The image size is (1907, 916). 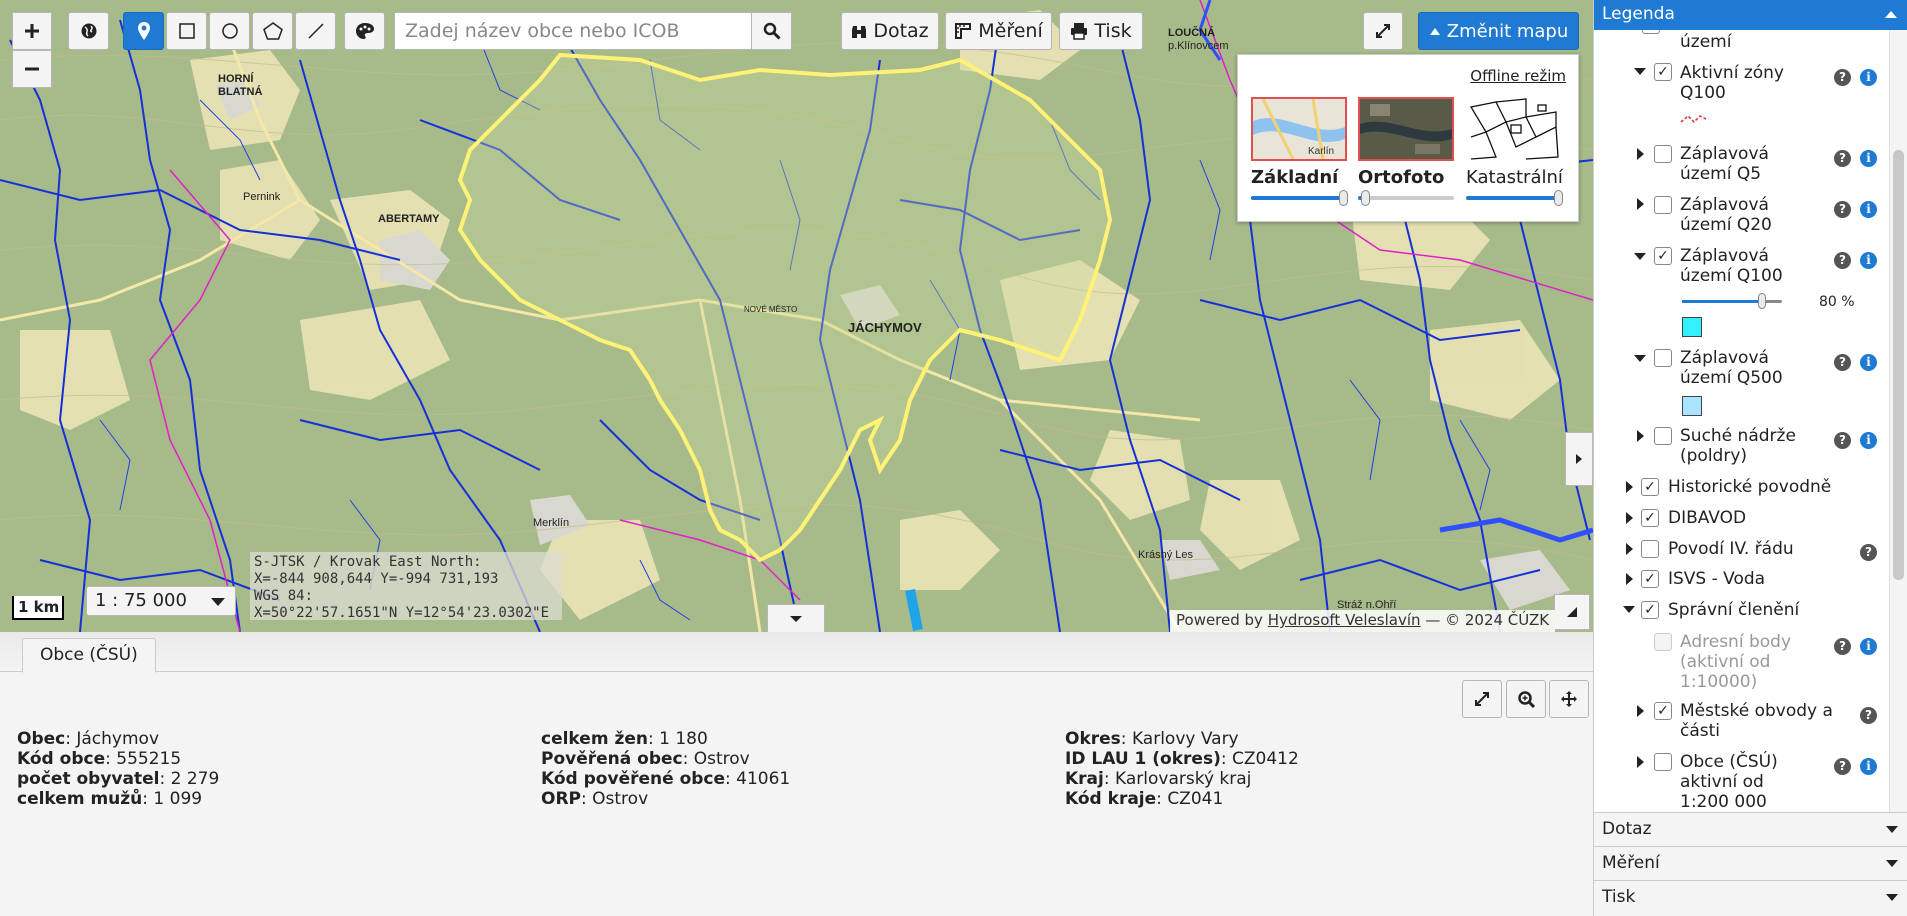 I want to click on info-row: počet obyvatel: 2 279, so click(x=118, y=779).